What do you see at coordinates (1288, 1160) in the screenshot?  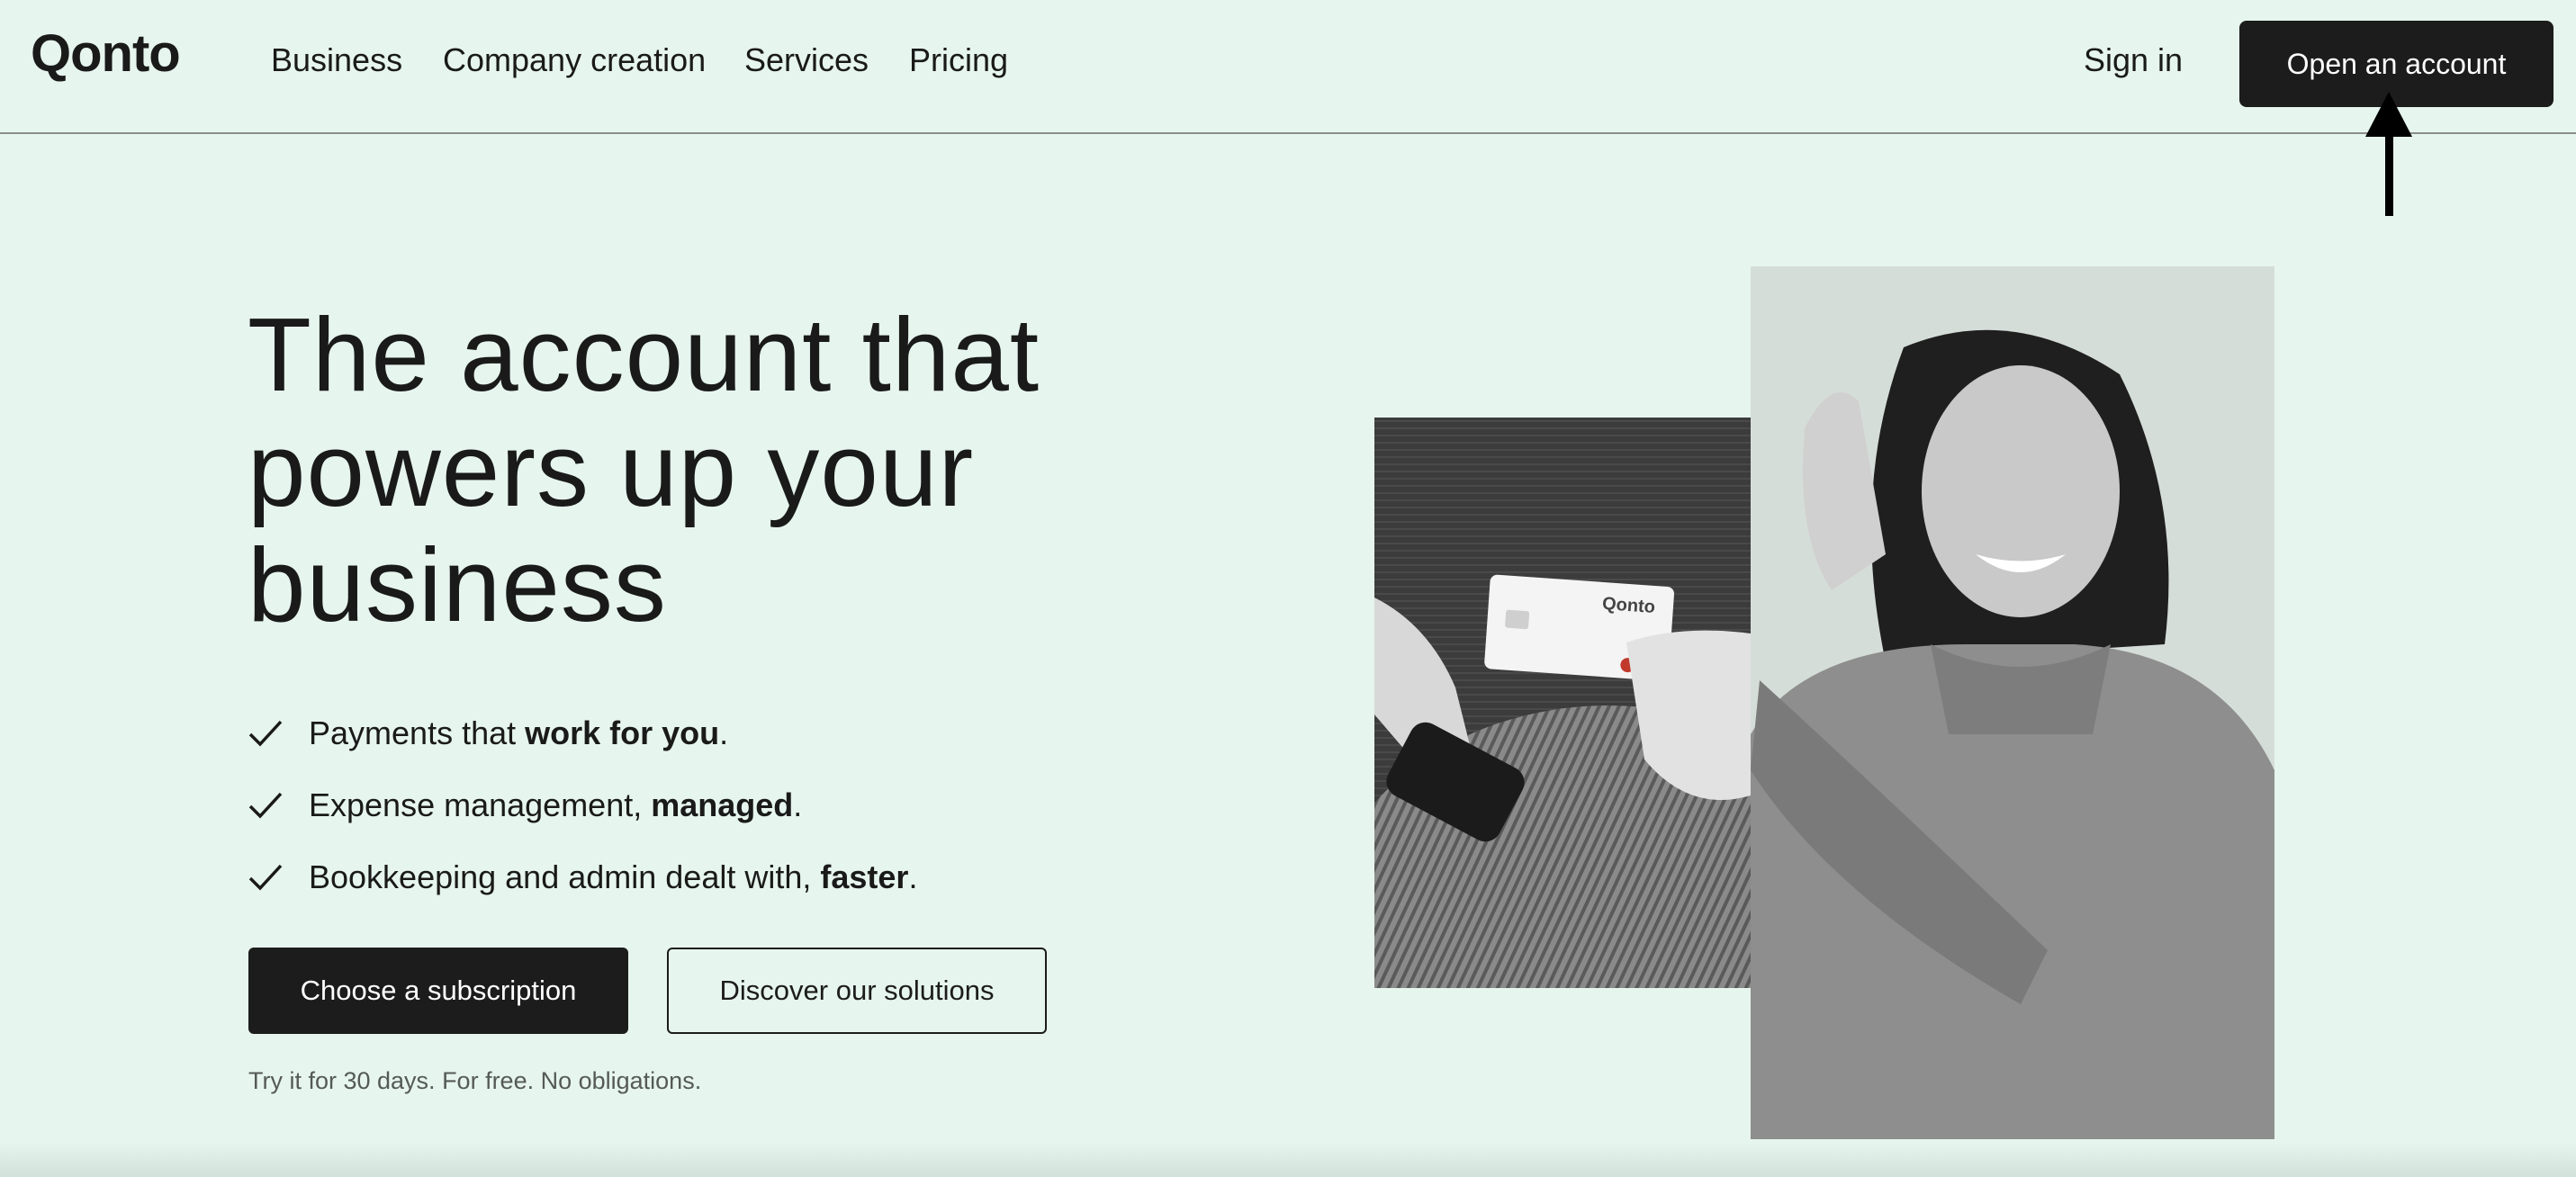 I see `section-shadow` at bounding box center [1288, 1160].